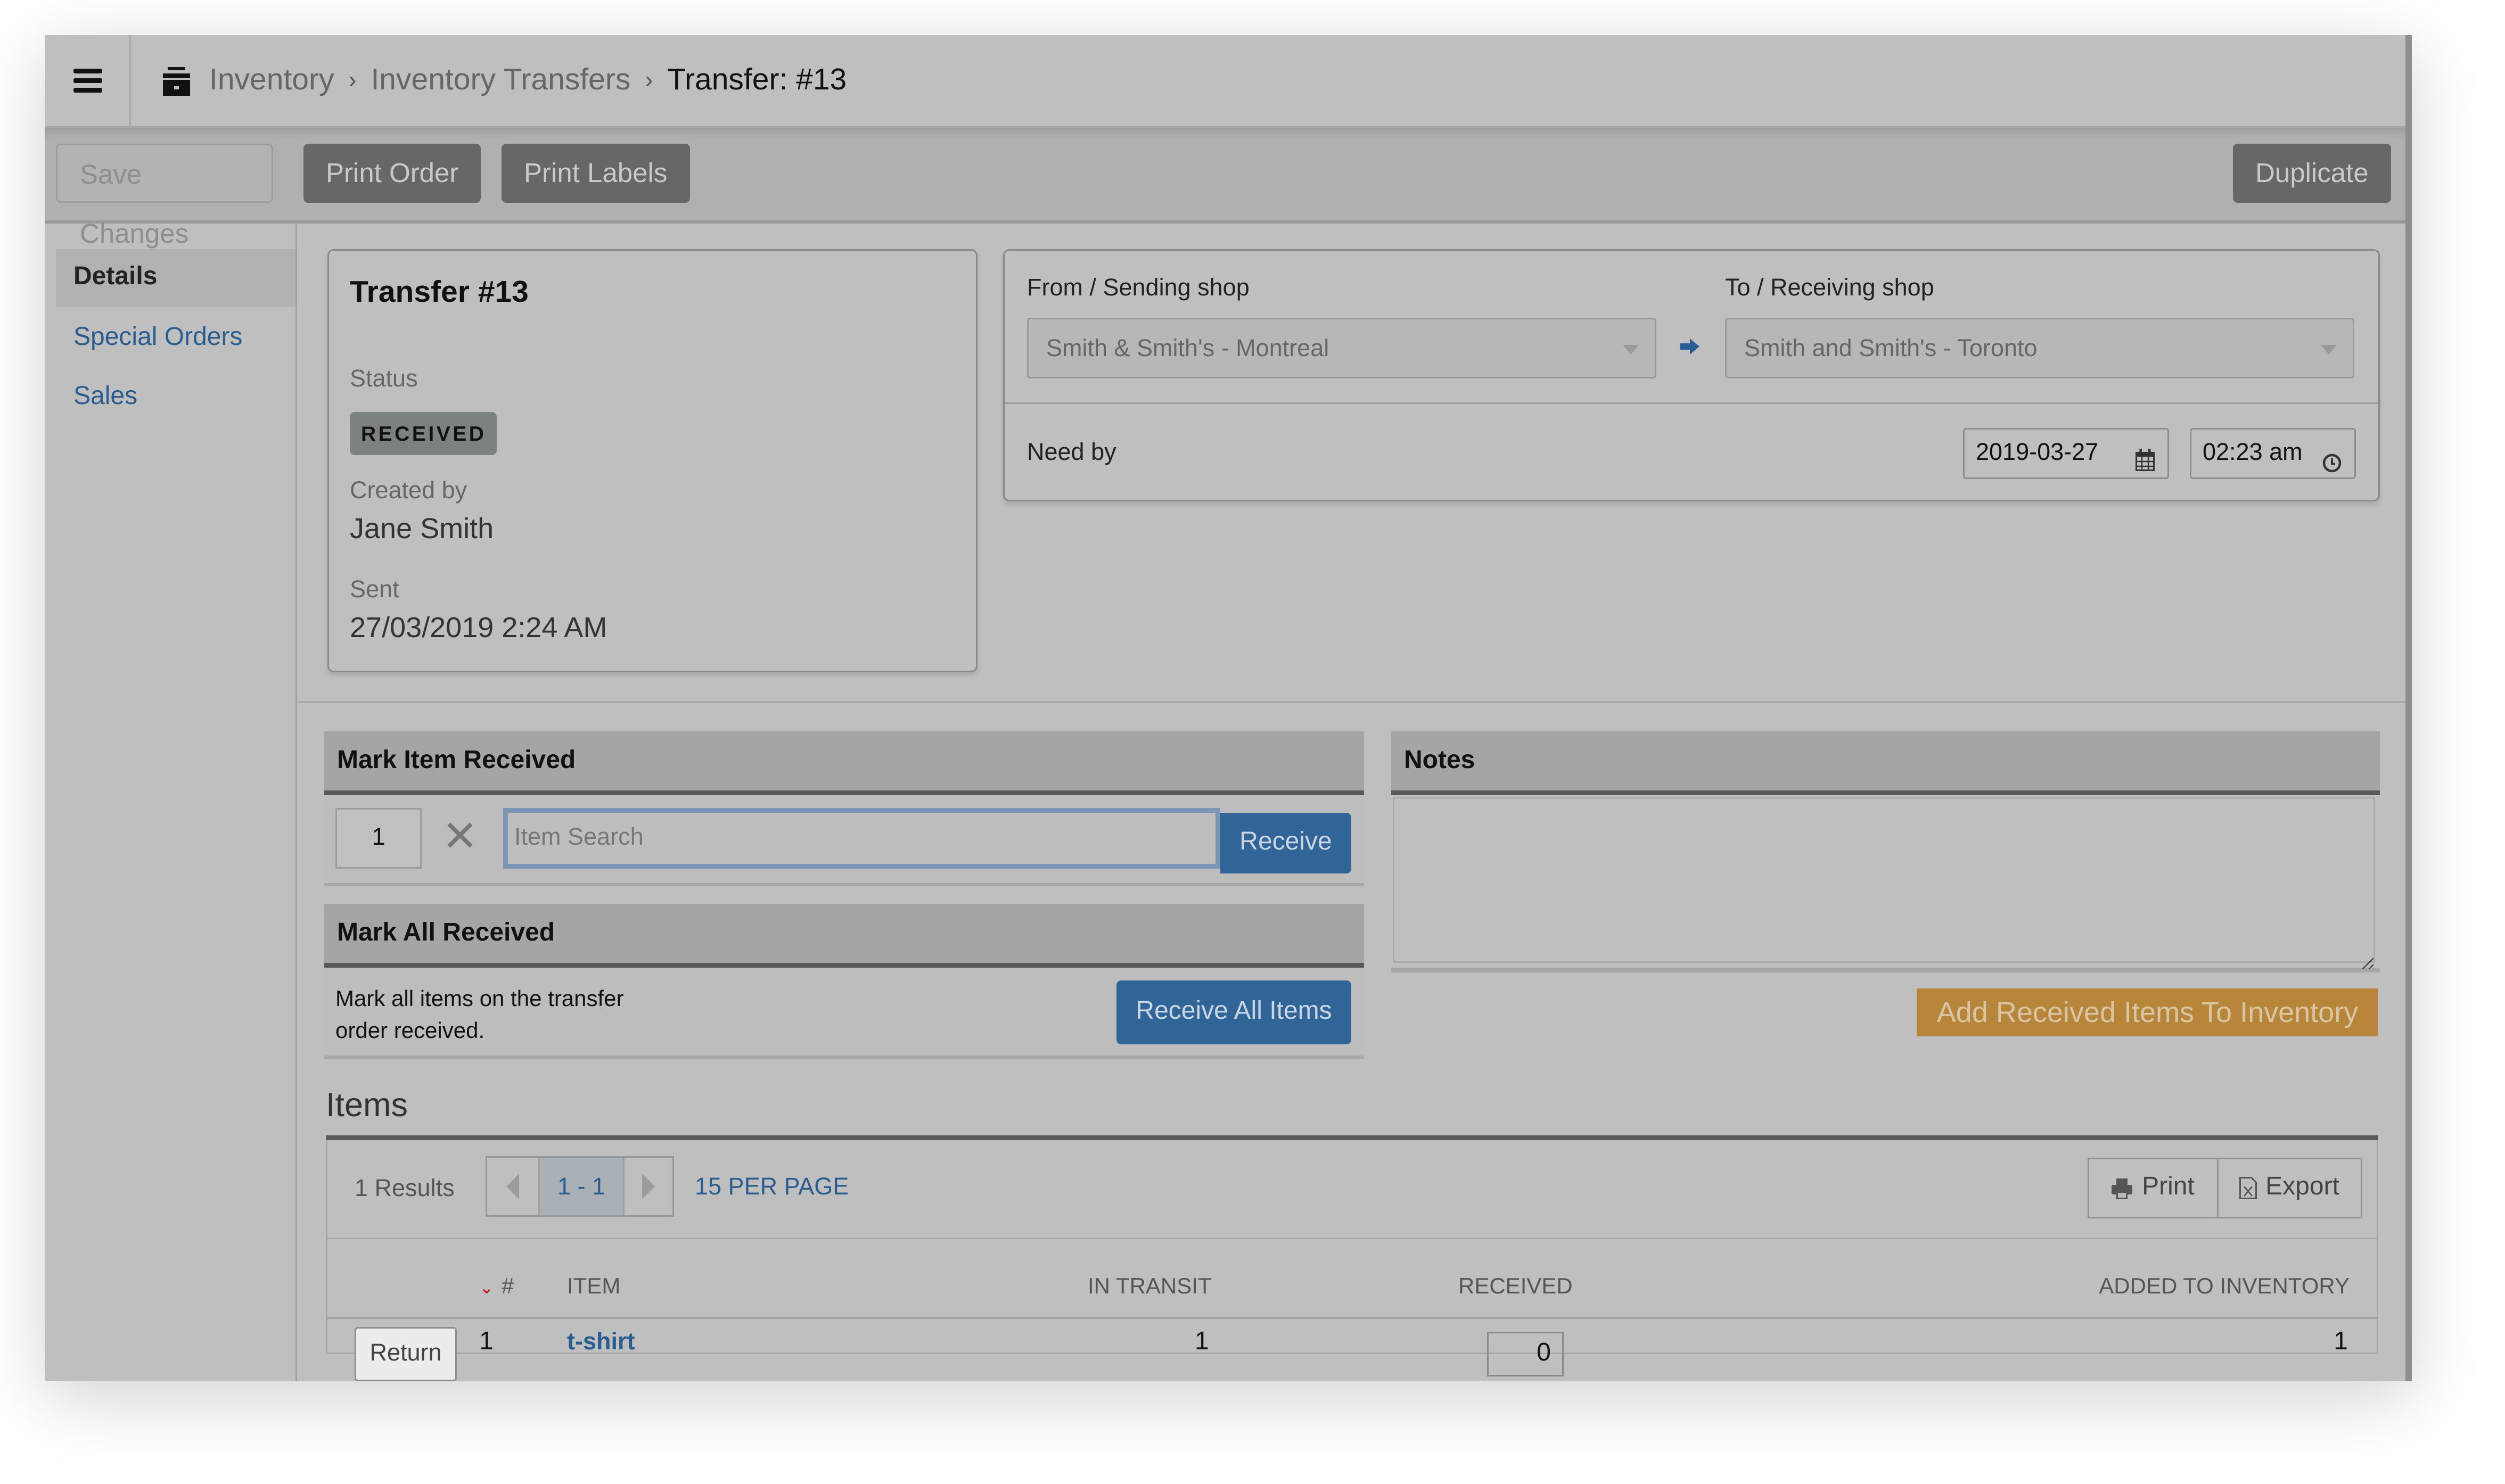  I want to click on breadcrumb-inventory: Inventory, so click(271, 80).